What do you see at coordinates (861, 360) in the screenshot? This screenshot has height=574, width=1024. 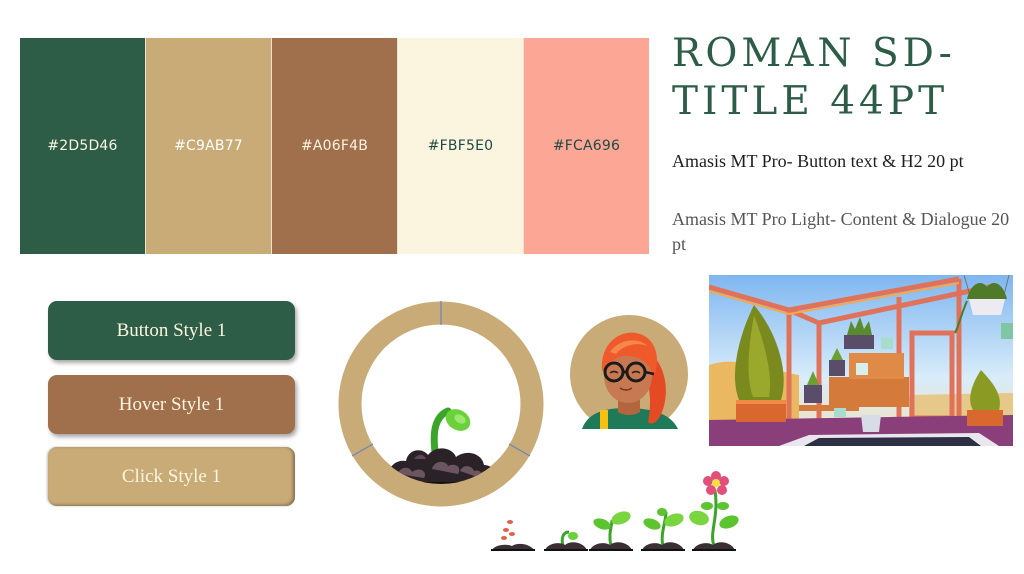 I see `greenhouse-interior-illustration` at bounding box center [861, 360].